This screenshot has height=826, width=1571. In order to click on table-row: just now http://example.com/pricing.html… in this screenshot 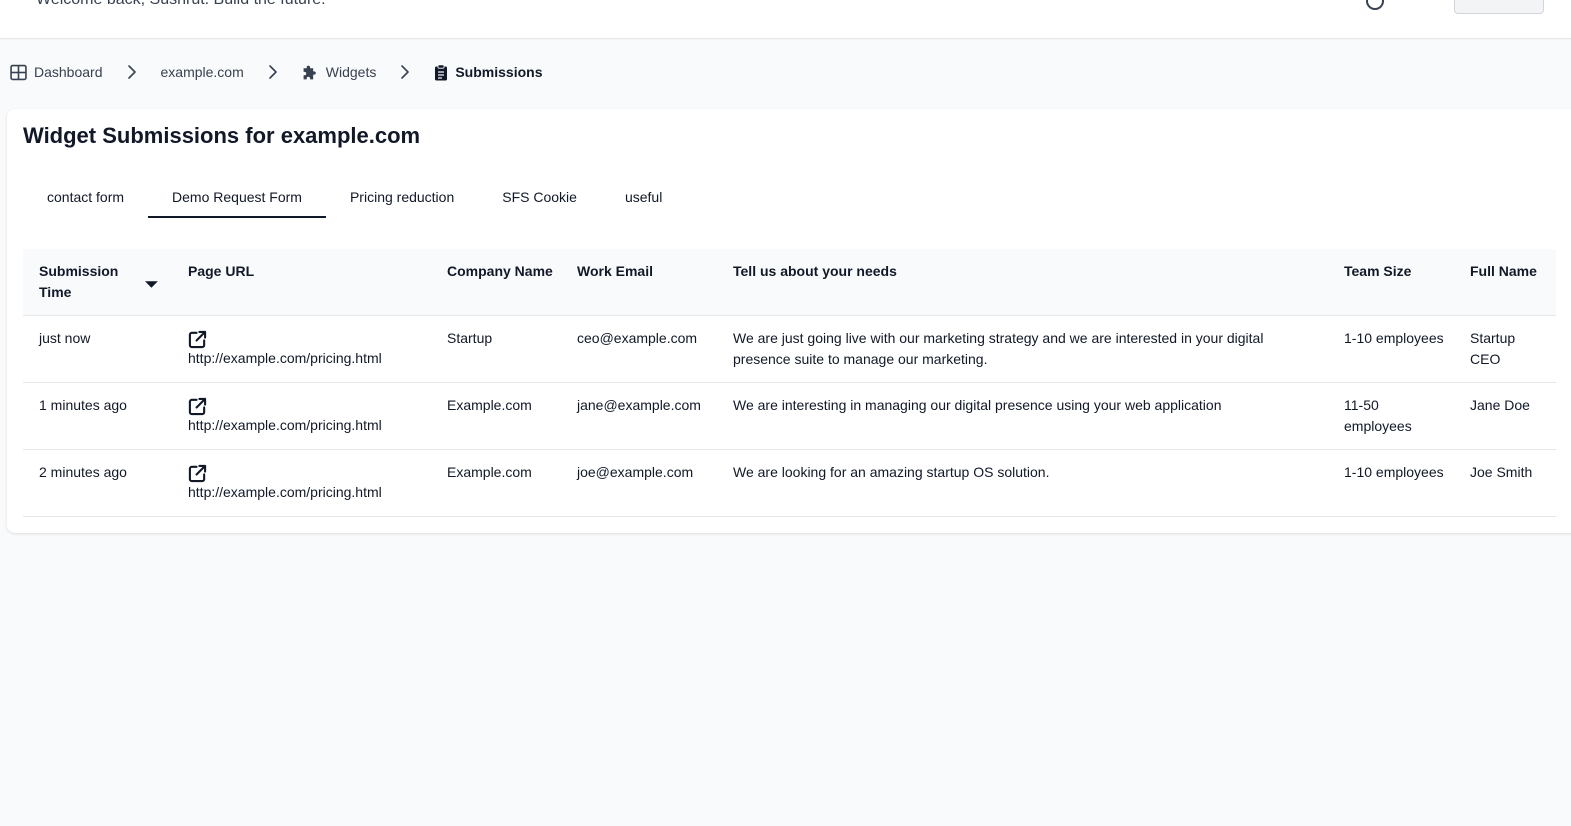, I will do `click(789, 349)`.